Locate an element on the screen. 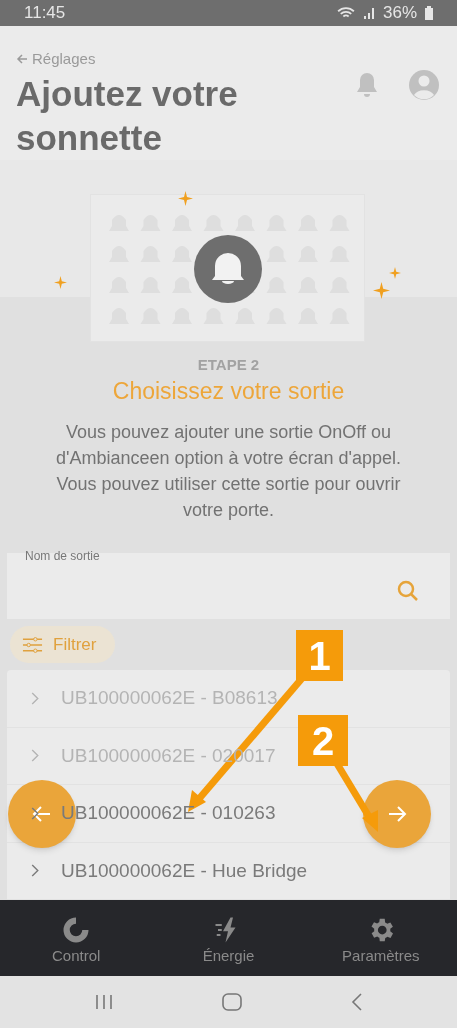 The image size is (457, 1028). annotation-number: 2 is located at coordinates (323, 740).